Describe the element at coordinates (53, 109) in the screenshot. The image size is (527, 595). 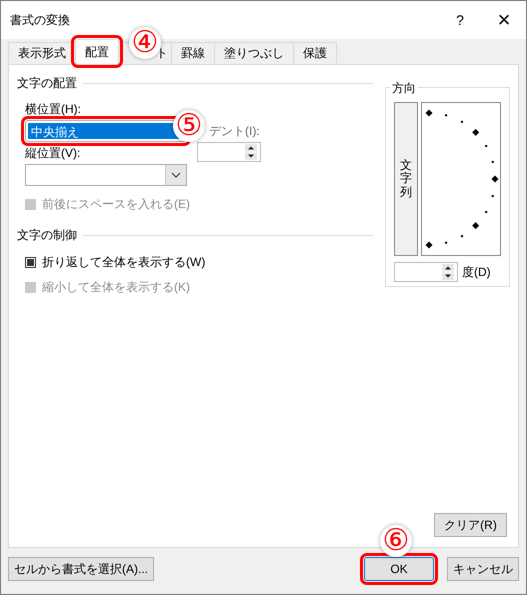
I see `field-label: 横位置(H):` at that location.